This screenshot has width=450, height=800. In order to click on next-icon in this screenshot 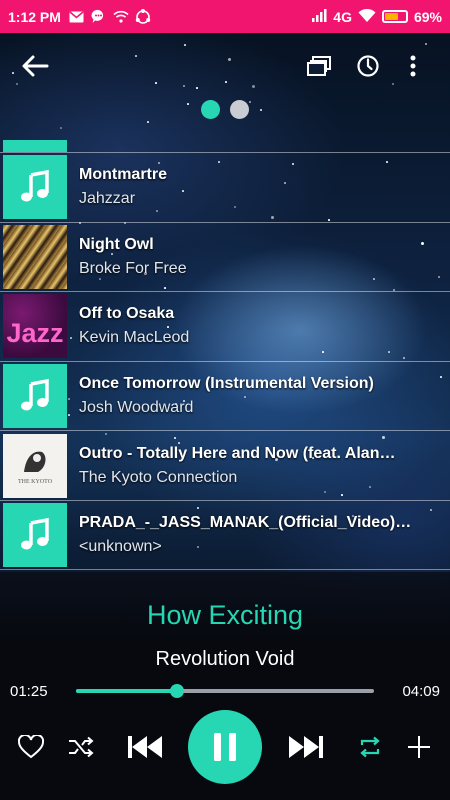, I will do `click(306, 747)`.